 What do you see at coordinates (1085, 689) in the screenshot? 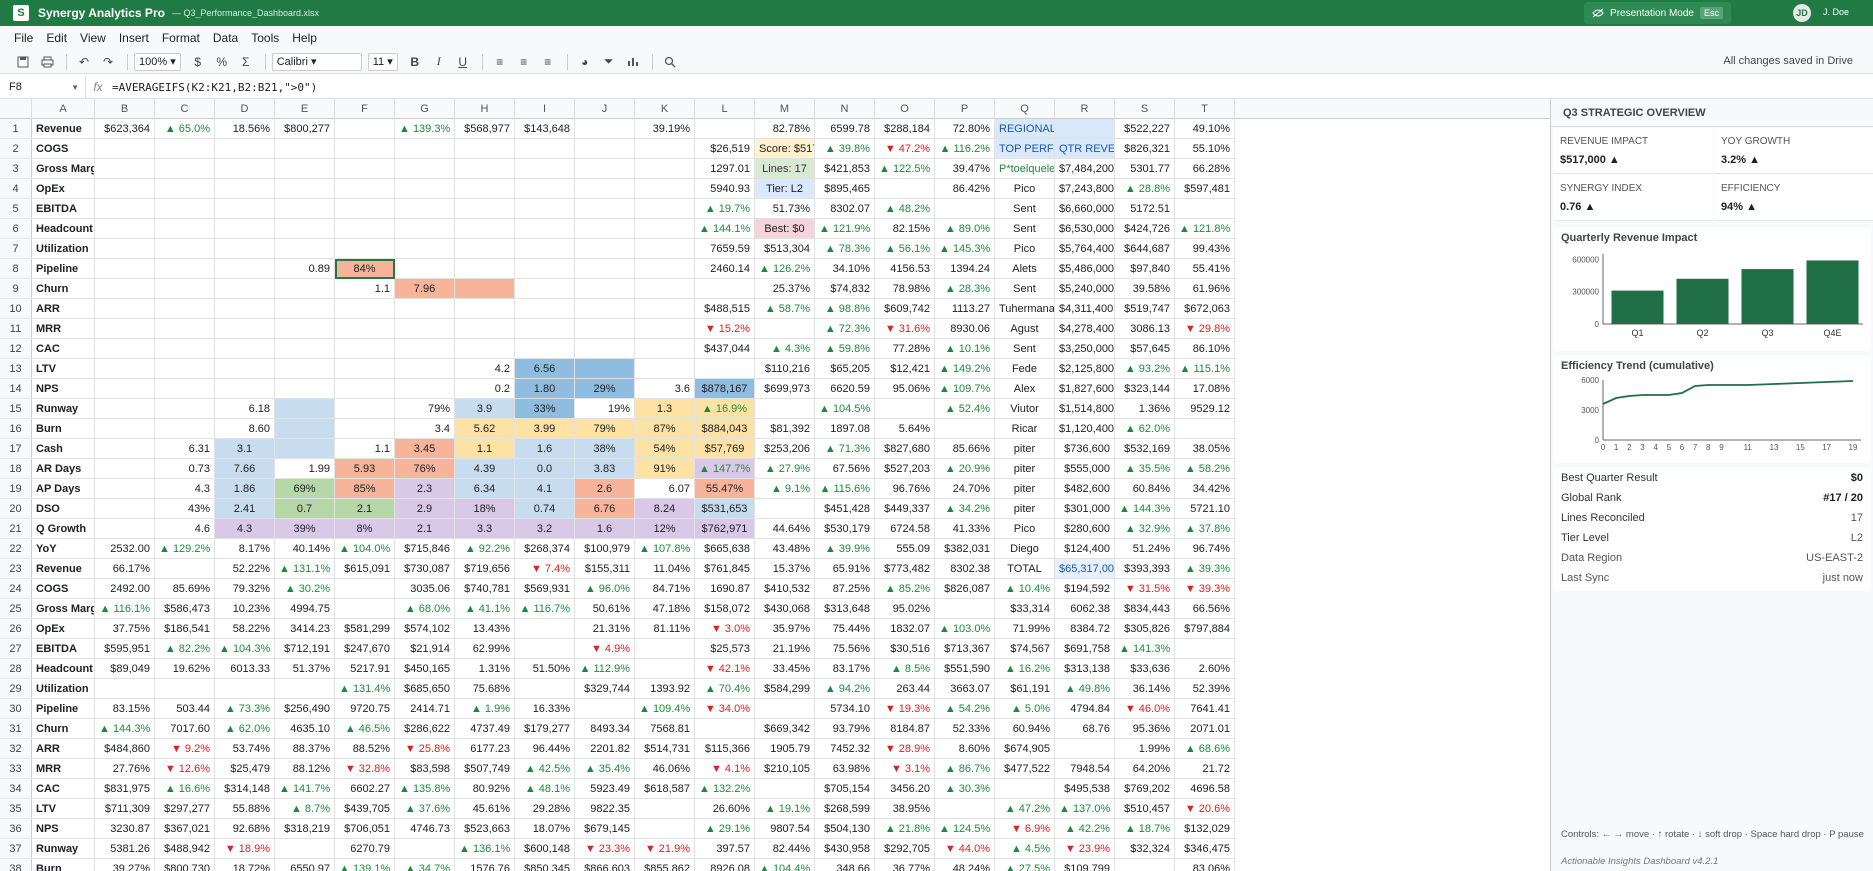
I see `cell: ▲ 49.8%` at bounding box center [1085, 689].